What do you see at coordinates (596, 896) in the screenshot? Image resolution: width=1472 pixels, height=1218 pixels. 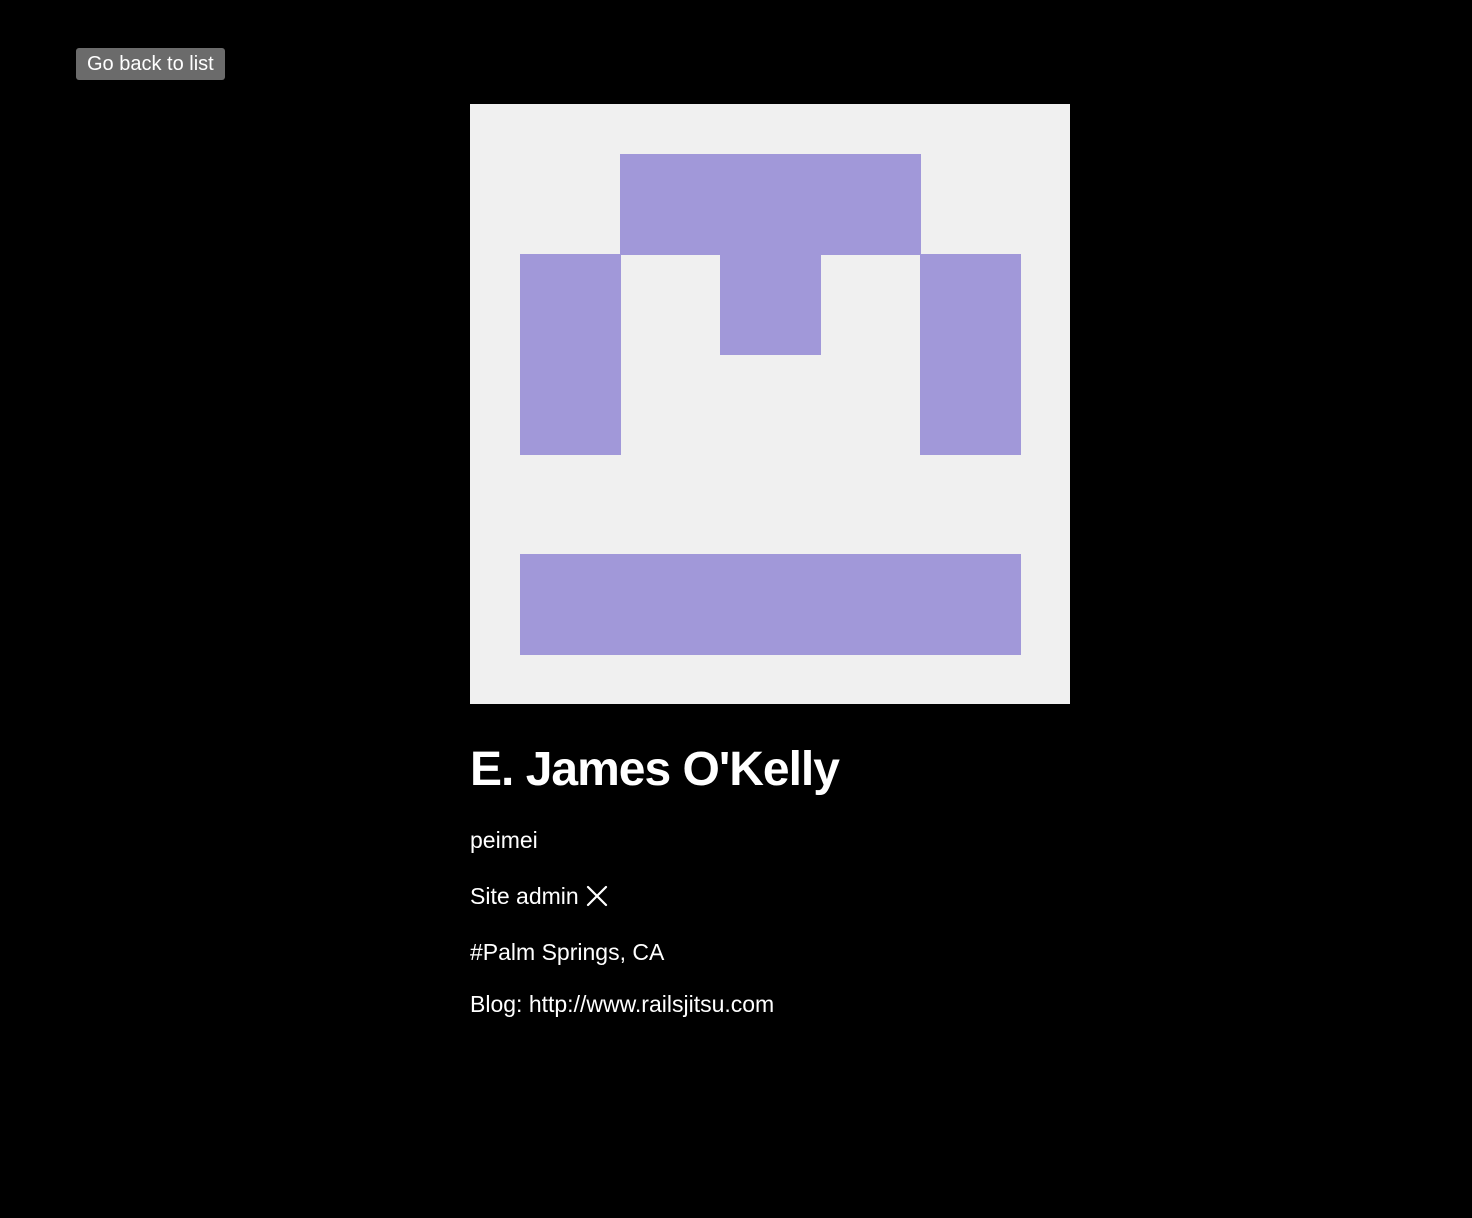 I see `x-mark-icon` at bounding box center [596, 896].